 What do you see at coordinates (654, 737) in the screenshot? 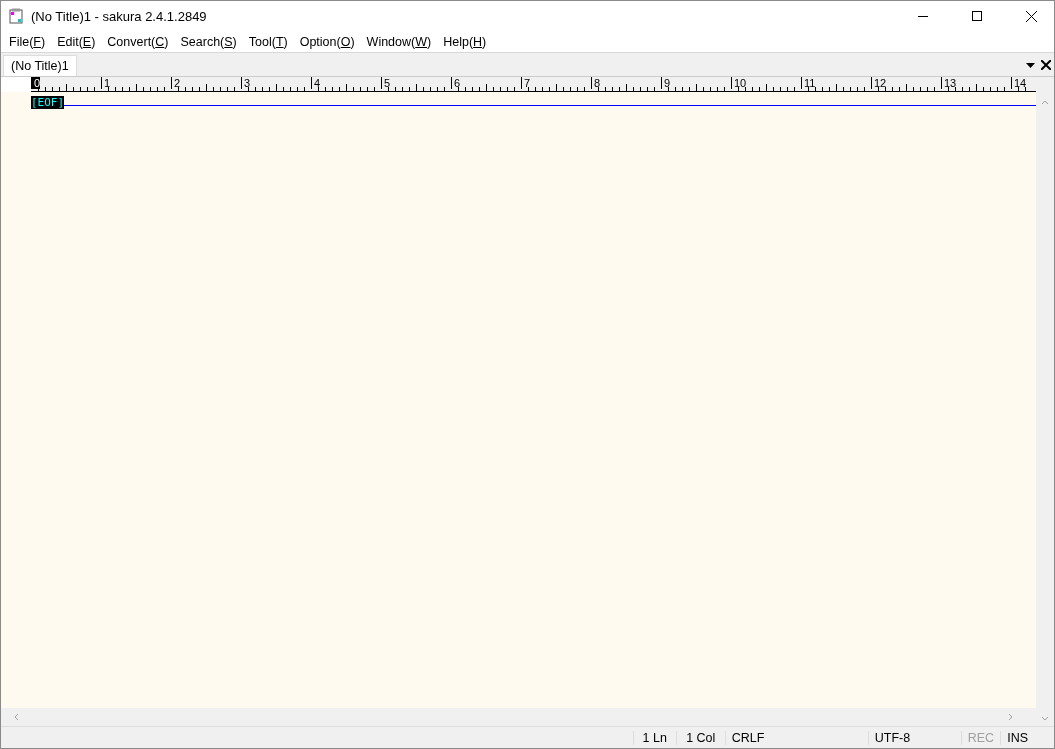
I see `status-field: 1 Ln` at bounding box center [654, 737].